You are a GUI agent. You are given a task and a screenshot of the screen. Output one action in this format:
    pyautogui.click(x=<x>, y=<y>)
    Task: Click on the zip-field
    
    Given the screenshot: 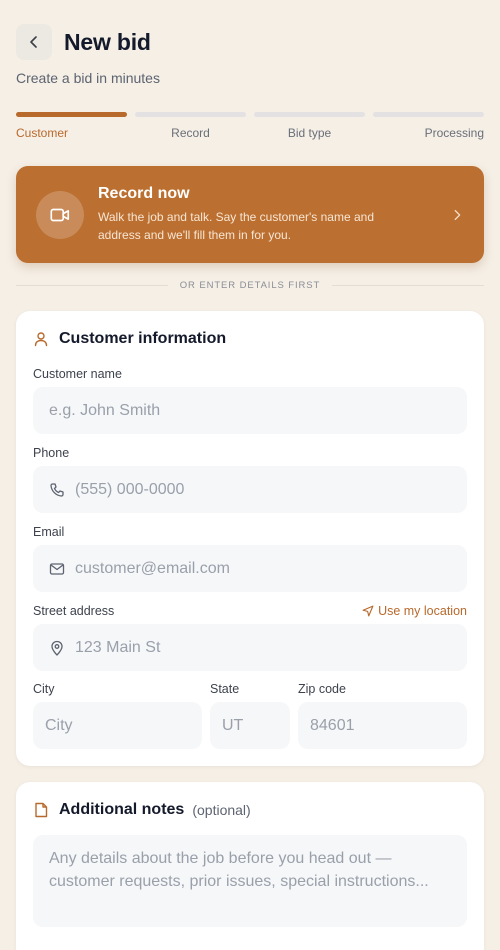 What is the action you would take?
    pyautogui.click(x=382, y=725)
    